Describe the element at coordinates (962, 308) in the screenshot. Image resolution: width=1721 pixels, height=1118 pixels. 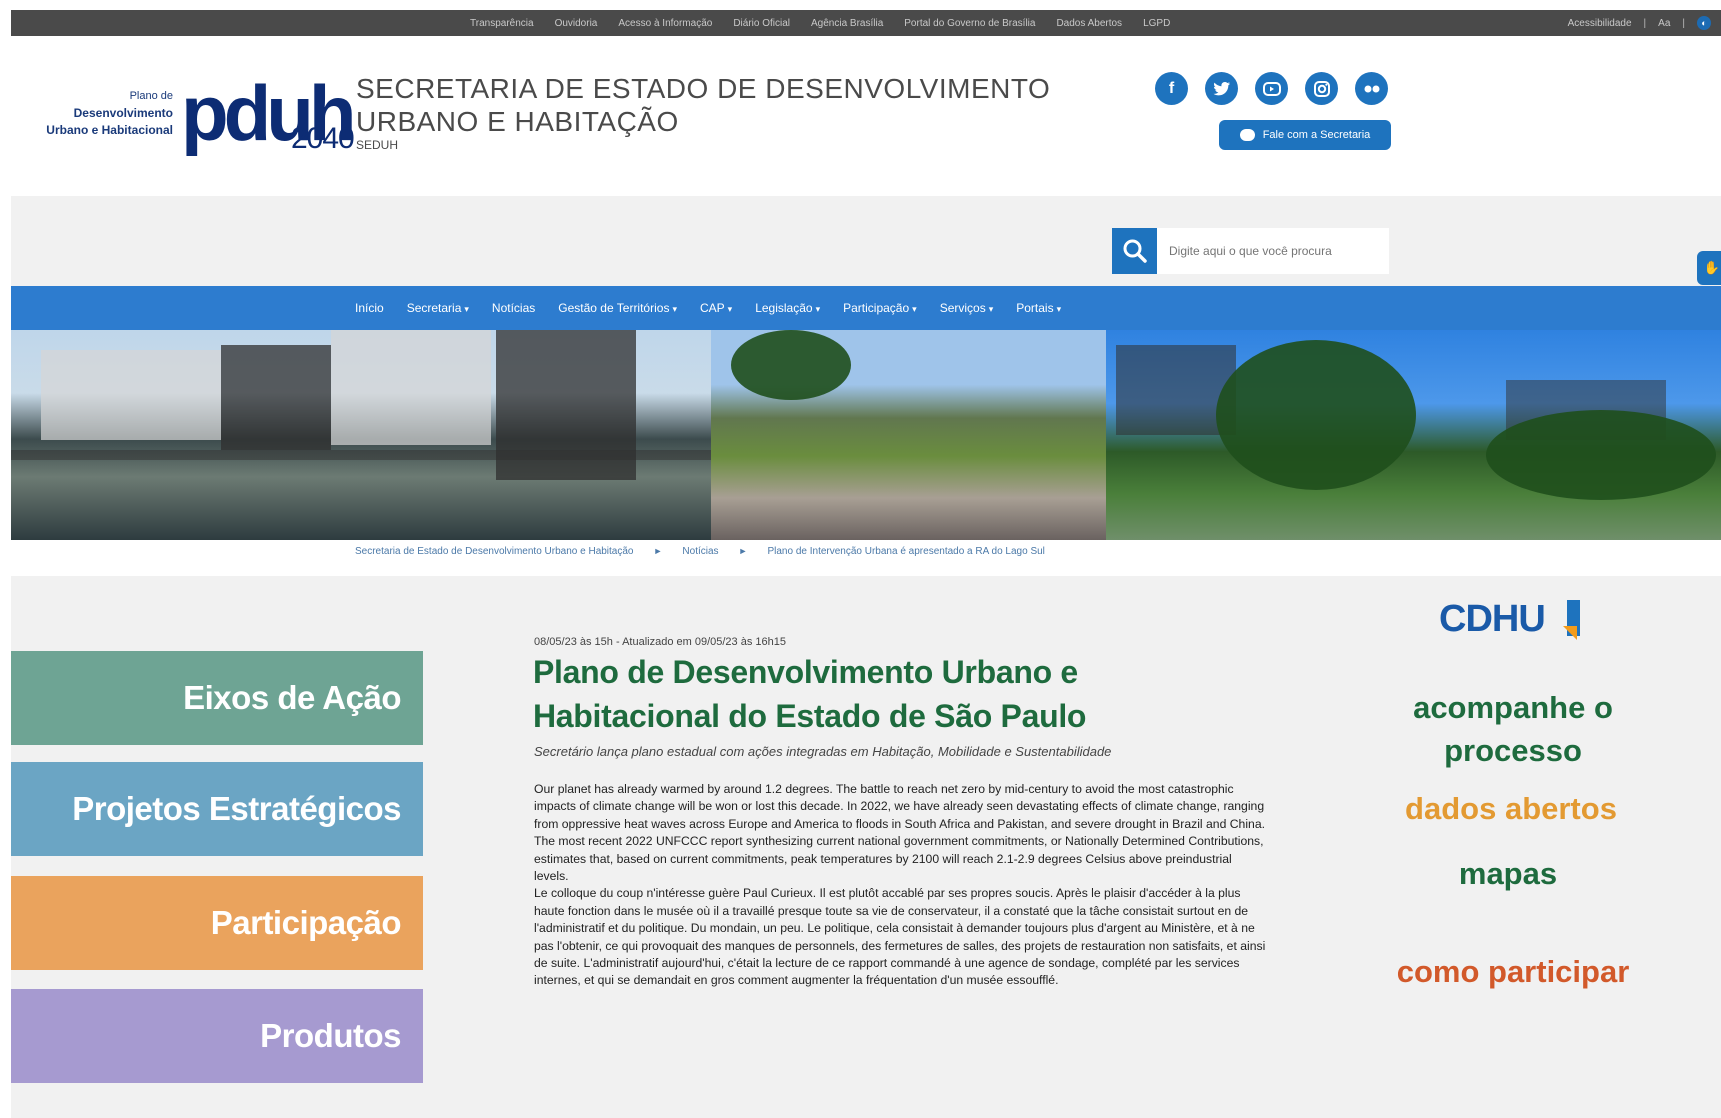
I see `nav-item-label: Serviços` at that location.